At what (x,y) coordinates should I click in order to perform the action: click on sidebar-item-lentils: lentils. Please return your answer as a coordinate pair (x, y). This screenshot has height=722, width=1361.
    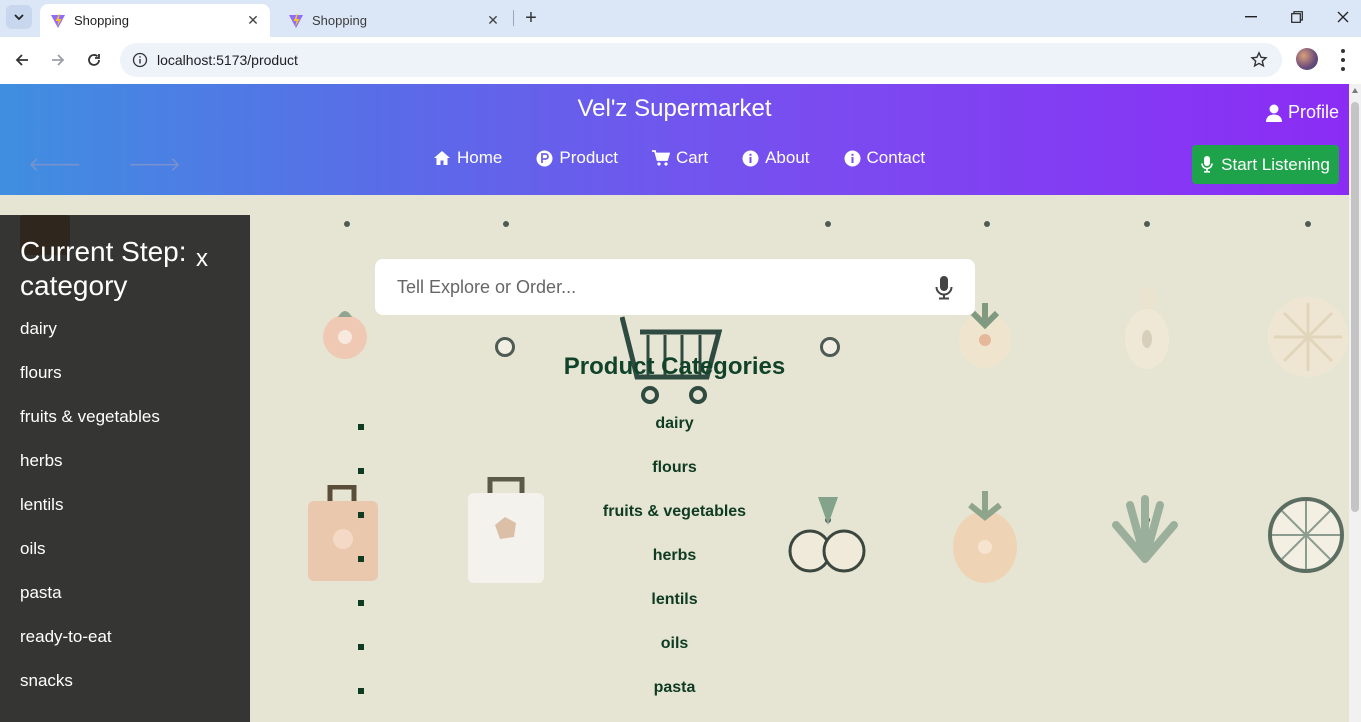
    Looking at the image, I should click on (90, 517).